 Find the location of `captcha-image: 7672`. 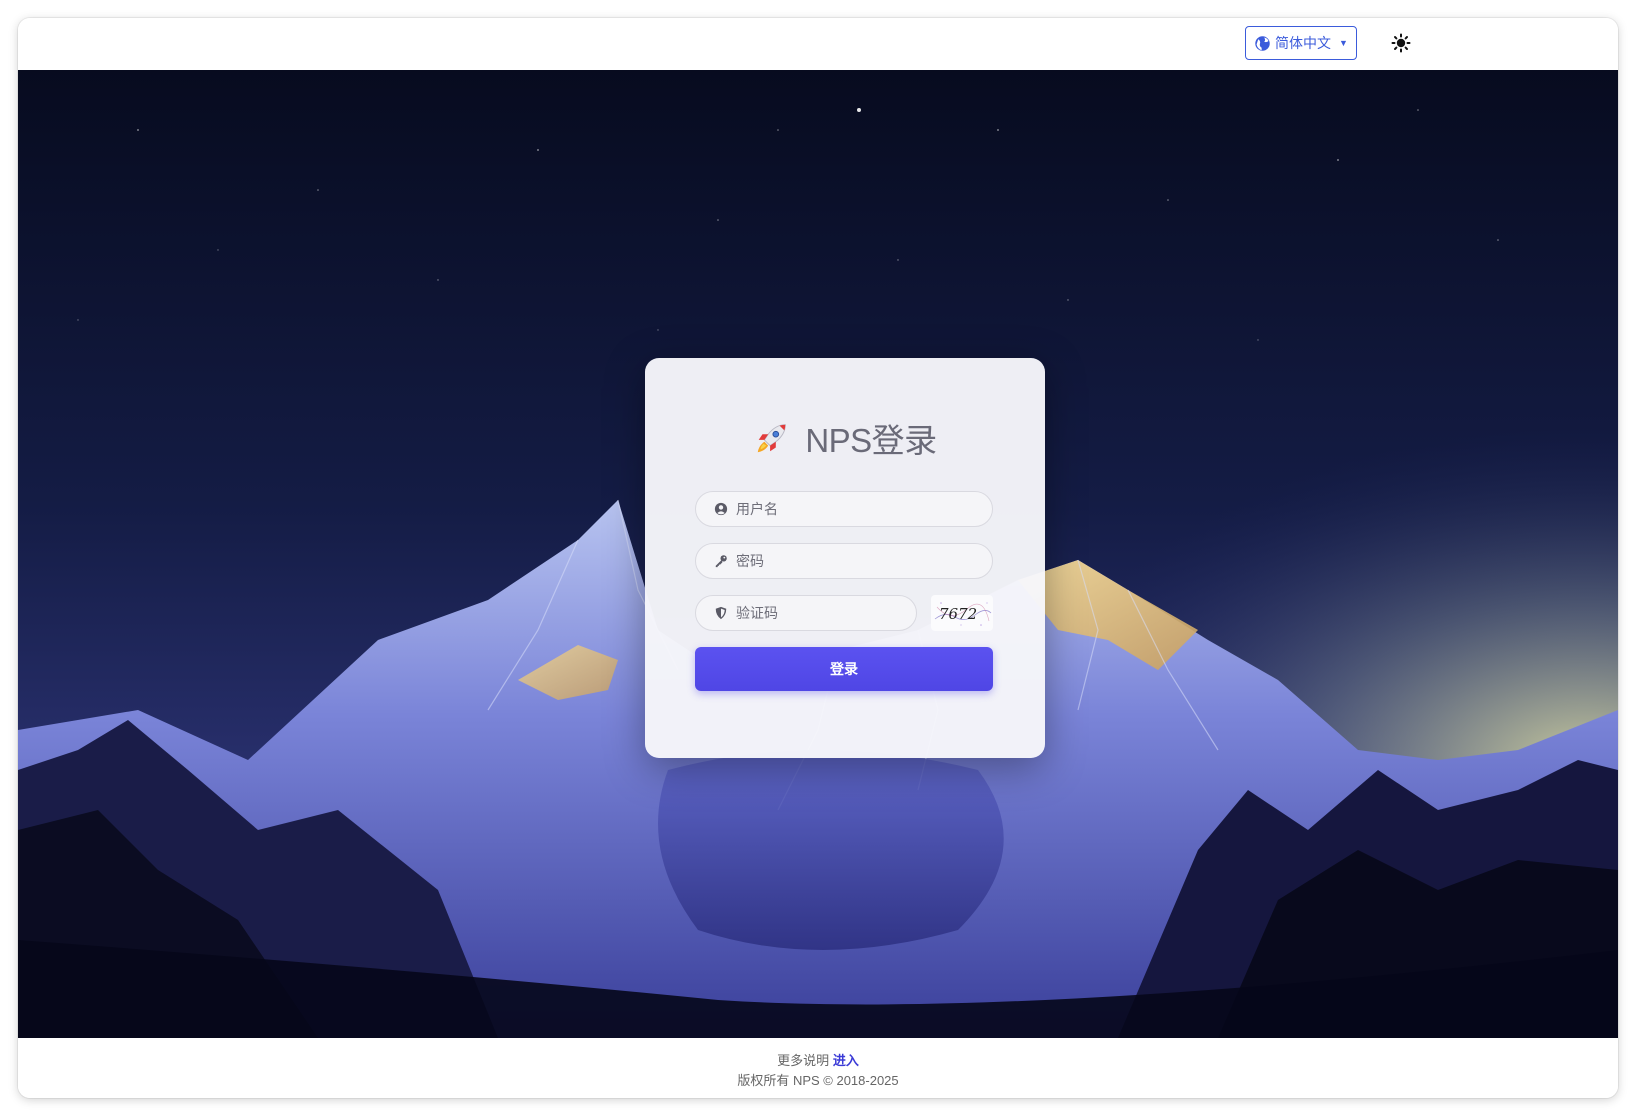

captcha-image: 7672 is located at coordinates (962, 613).